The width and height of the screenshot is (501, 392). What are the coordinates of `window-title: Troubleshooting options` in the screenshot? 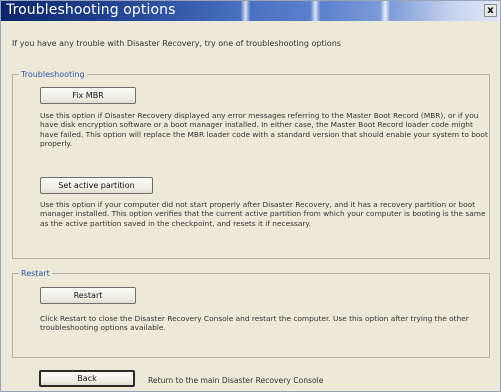 It's located at (91, 10).